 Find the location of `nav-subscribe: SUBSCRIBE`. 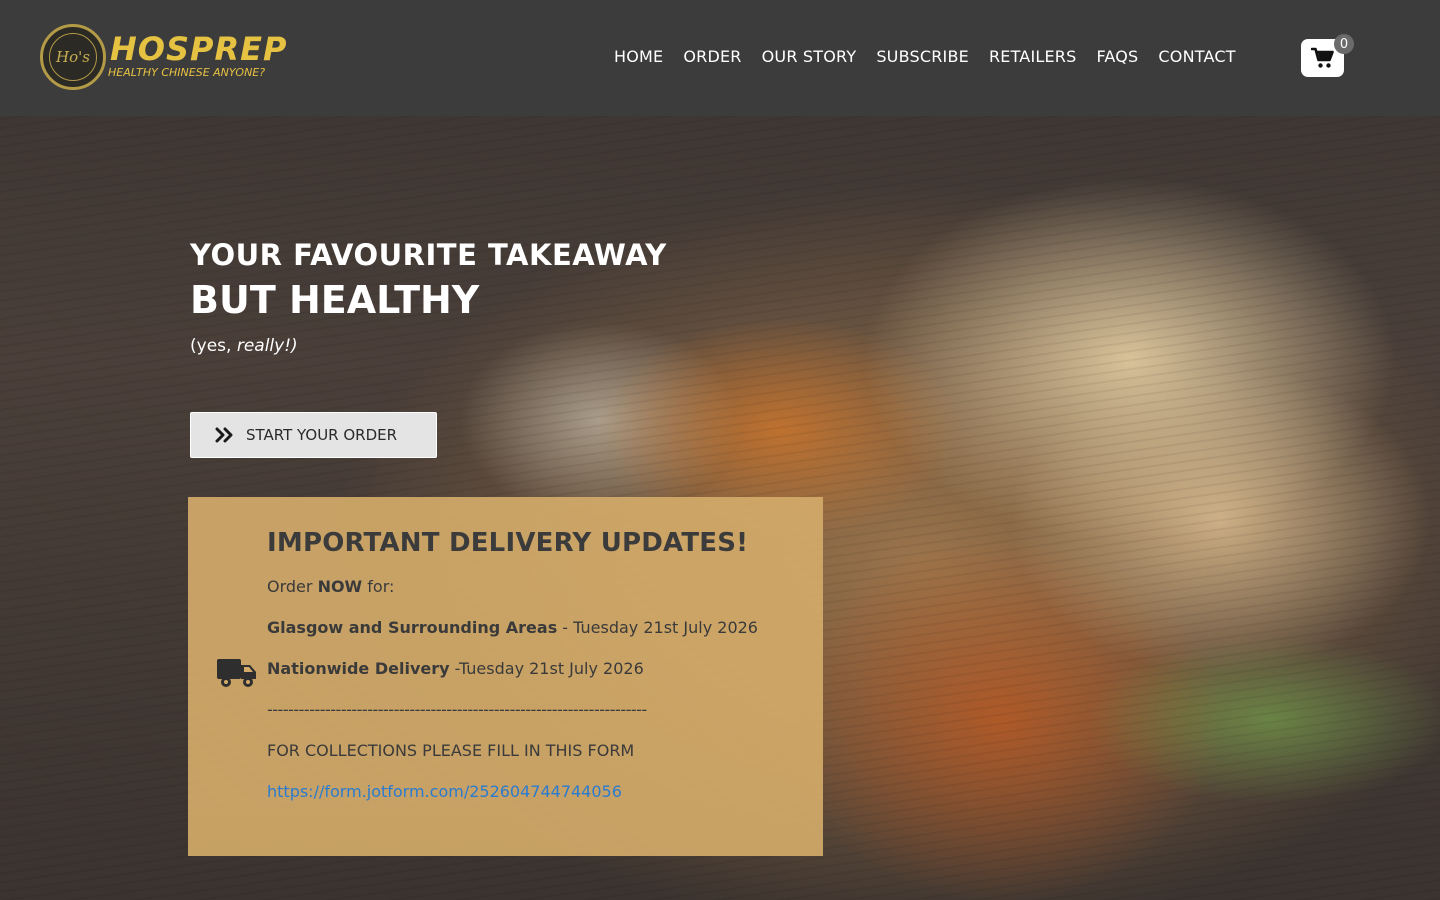

nav-subscribe: SUBSCRIBE is located at coordinates (922, 56).